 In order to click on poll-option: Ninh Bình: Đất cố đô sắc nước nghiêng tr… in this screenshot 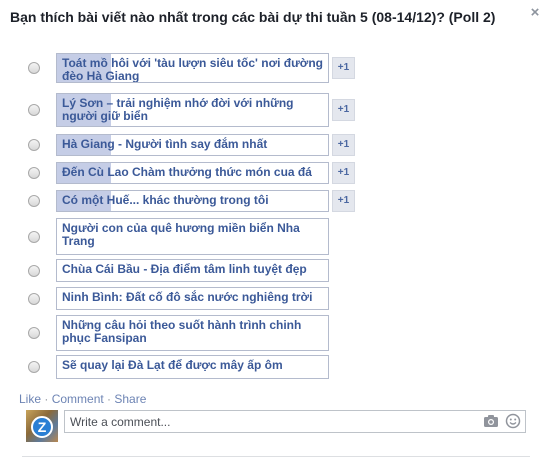, I will do `click(192, 298)`.